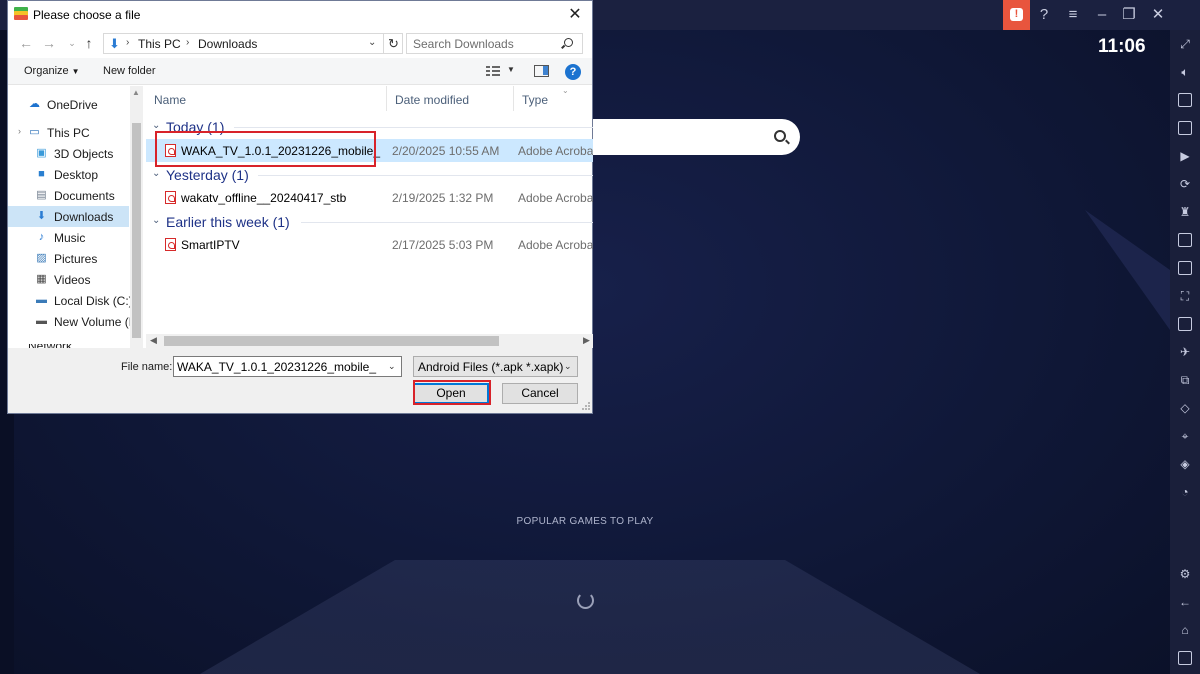 This screenshot has width=1200, height=674. What do you see at coordinates (1185, 156) in the screenshot?
I see `macro-icon: ▶` at bounding box center [1185, 156].